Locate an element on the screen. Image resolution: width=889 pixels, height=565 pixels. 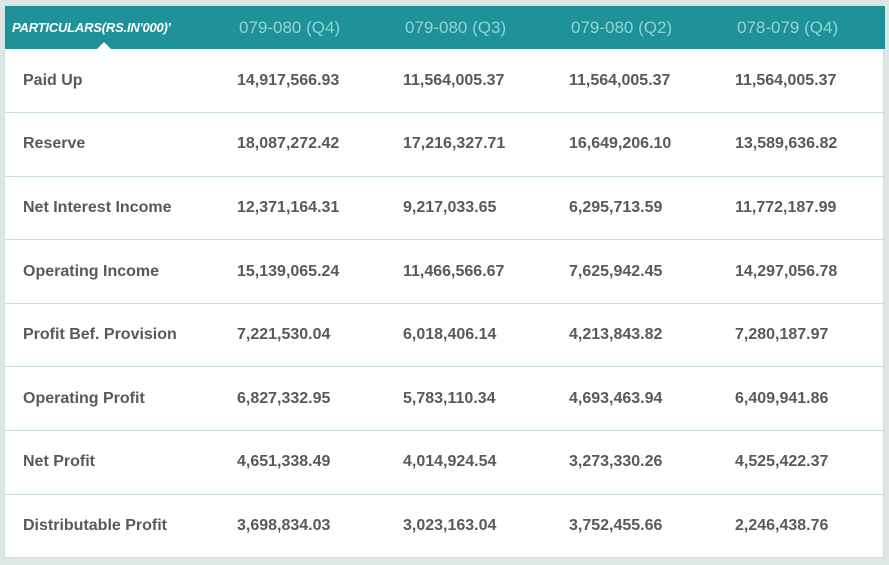
row-label: Operating Income is located at coordinates (91, 271).